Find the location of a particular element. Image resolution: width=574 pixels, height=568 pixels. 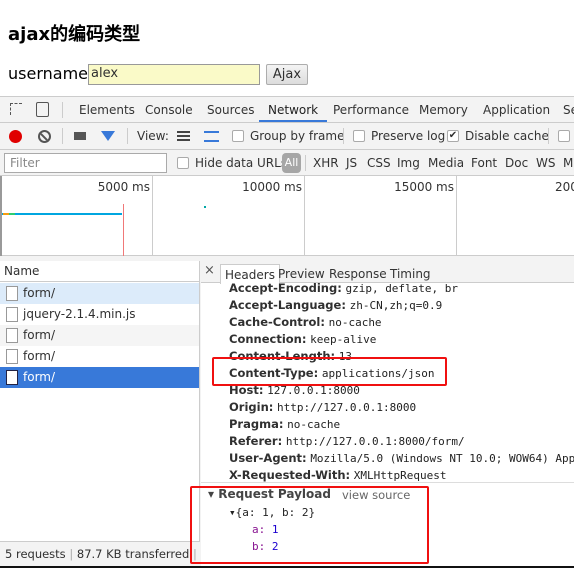

filter-type-media: Media is located at coordinates (446, 163).